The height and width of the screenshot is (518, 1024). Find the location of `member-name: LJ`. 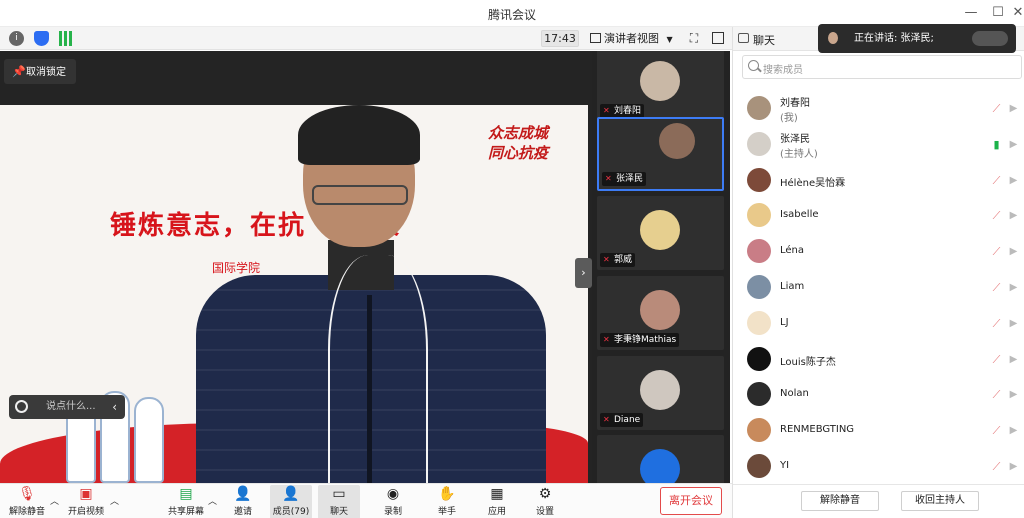

member-name: LJ is located at coordinates (784, 322).